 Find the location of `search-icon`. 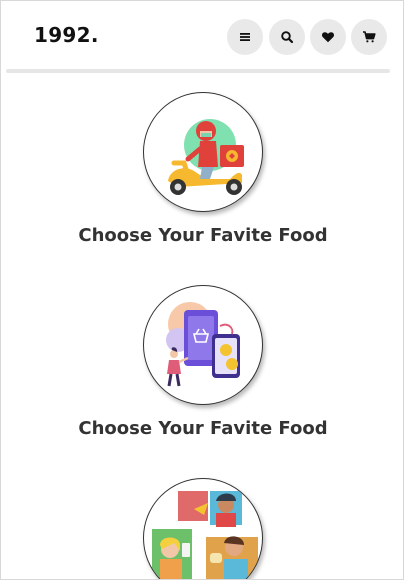

search-icon is located at coordinates (287, 37).